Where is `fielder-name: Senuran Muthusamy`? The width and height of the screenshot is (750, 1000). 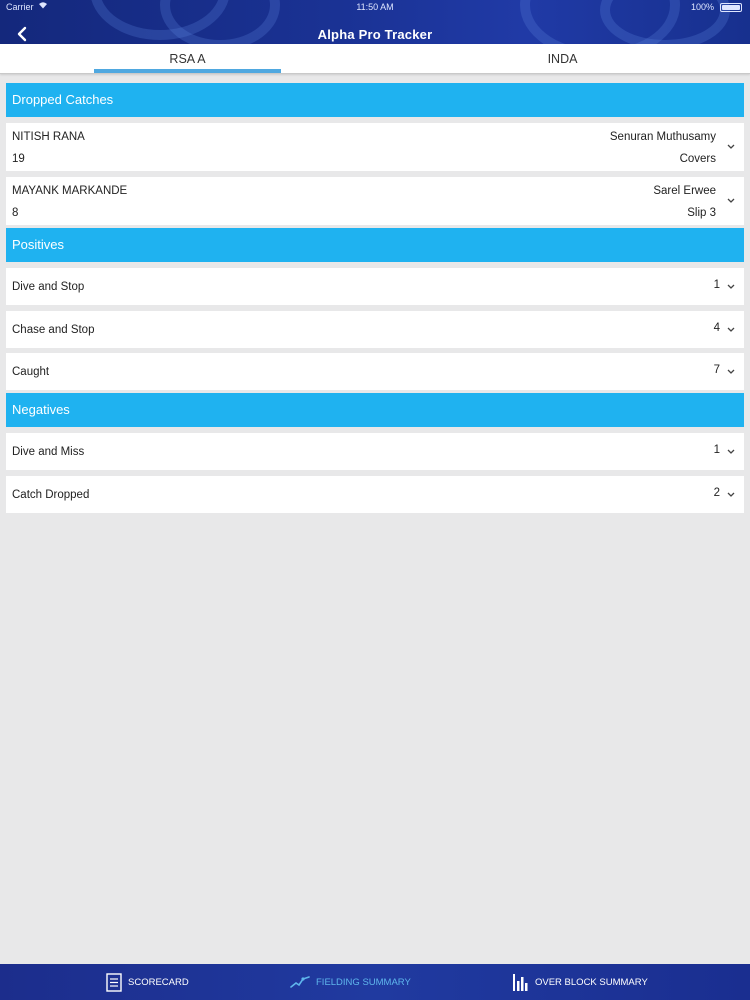
fielder-name: Senuran Muthusamy is located at coordinates (662, 137).